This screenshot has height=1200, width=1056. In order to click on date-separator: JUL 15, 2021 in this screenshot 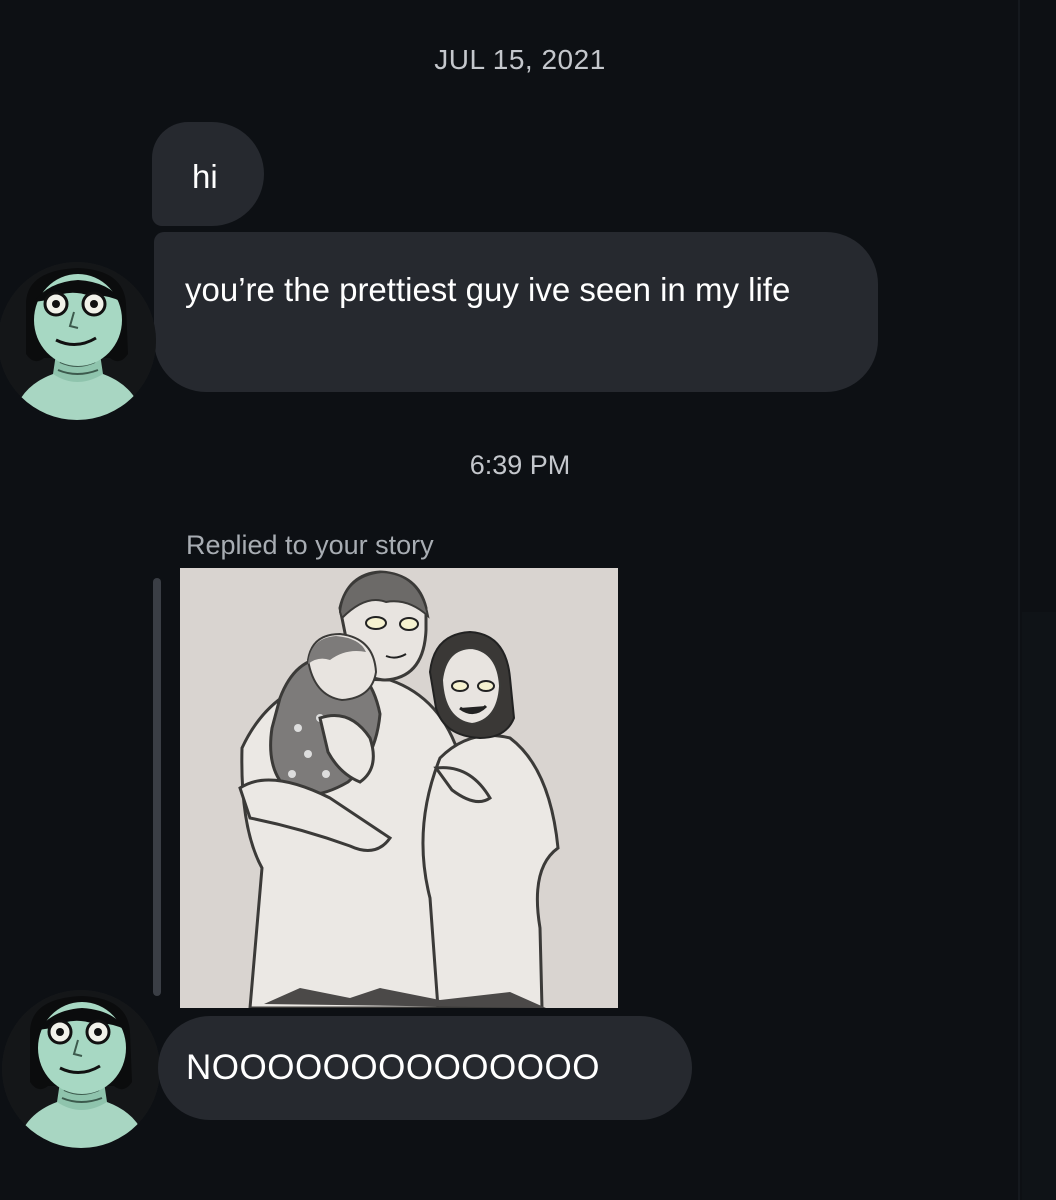, I will do `click(520, 59)`.